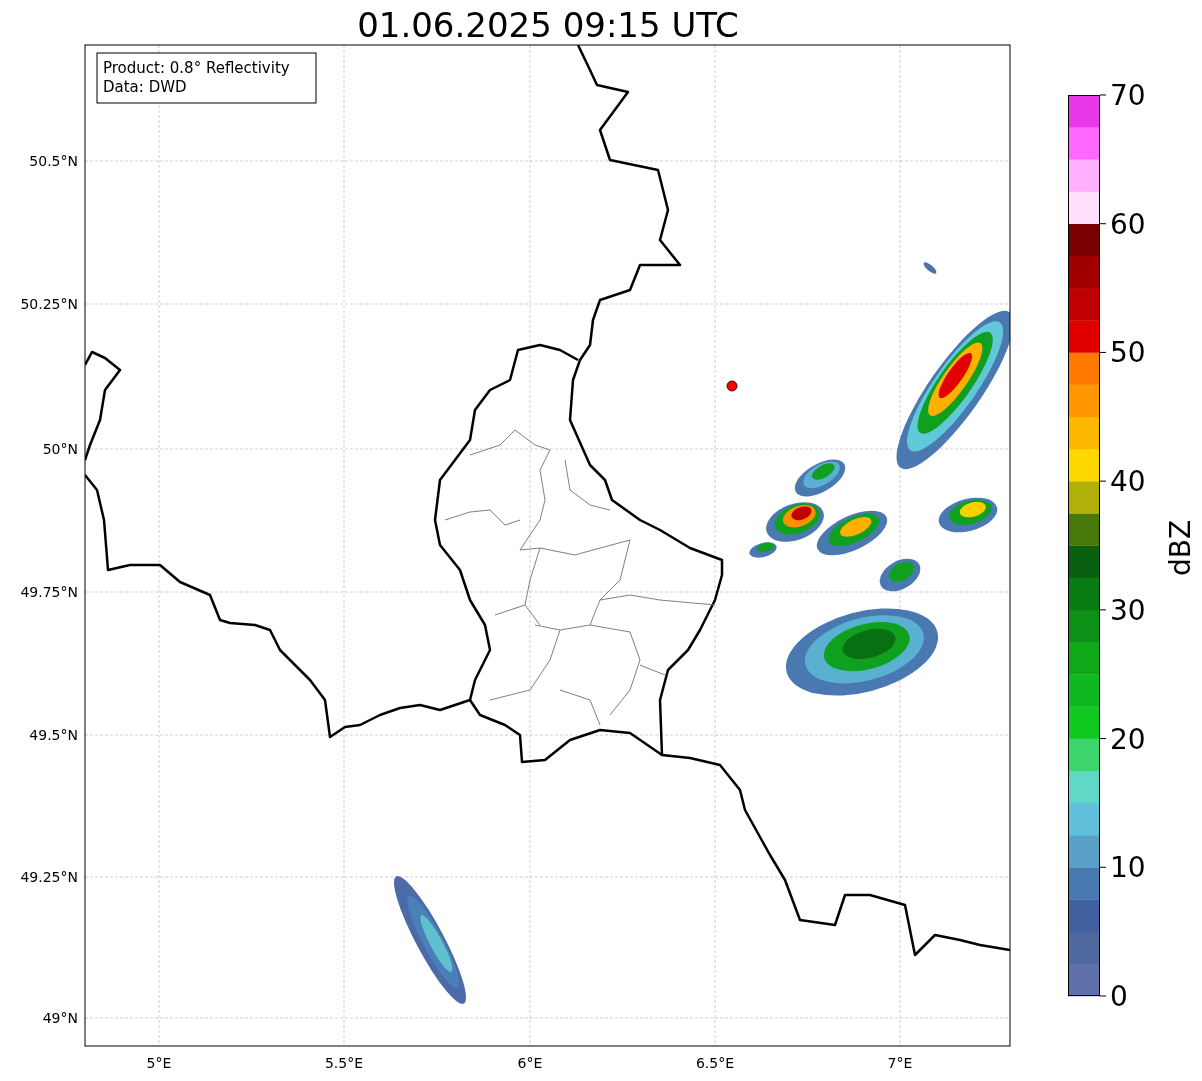 The image size is (1202, 1081). I want to click on colorbar-label: dBZ, so click(1180, 548).